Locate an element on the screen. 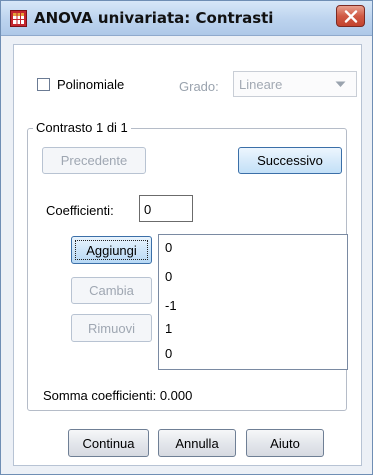 The image size is (373, 475). remove-button: Rimuovi is located at coordinates (111, 328).